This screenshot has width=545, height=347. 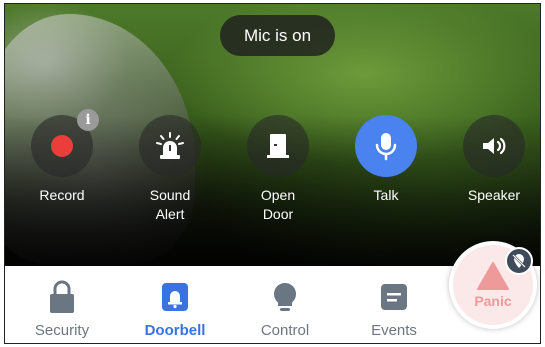 I want to click on sound-alert-control: Sound Alert, so click(x=170, y=169).